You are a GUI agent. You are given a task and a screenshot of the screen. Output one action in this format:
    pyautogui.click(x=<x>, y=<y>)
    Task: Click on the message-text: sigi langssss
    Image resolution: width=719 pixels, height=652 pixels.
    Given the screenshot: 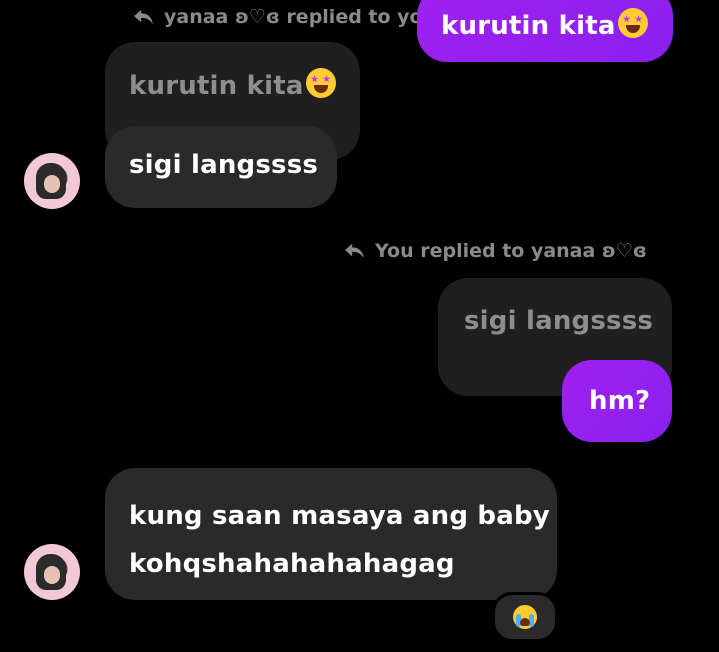 What is the action you would take?
    pyautogui.click(x=224, y=165)
    